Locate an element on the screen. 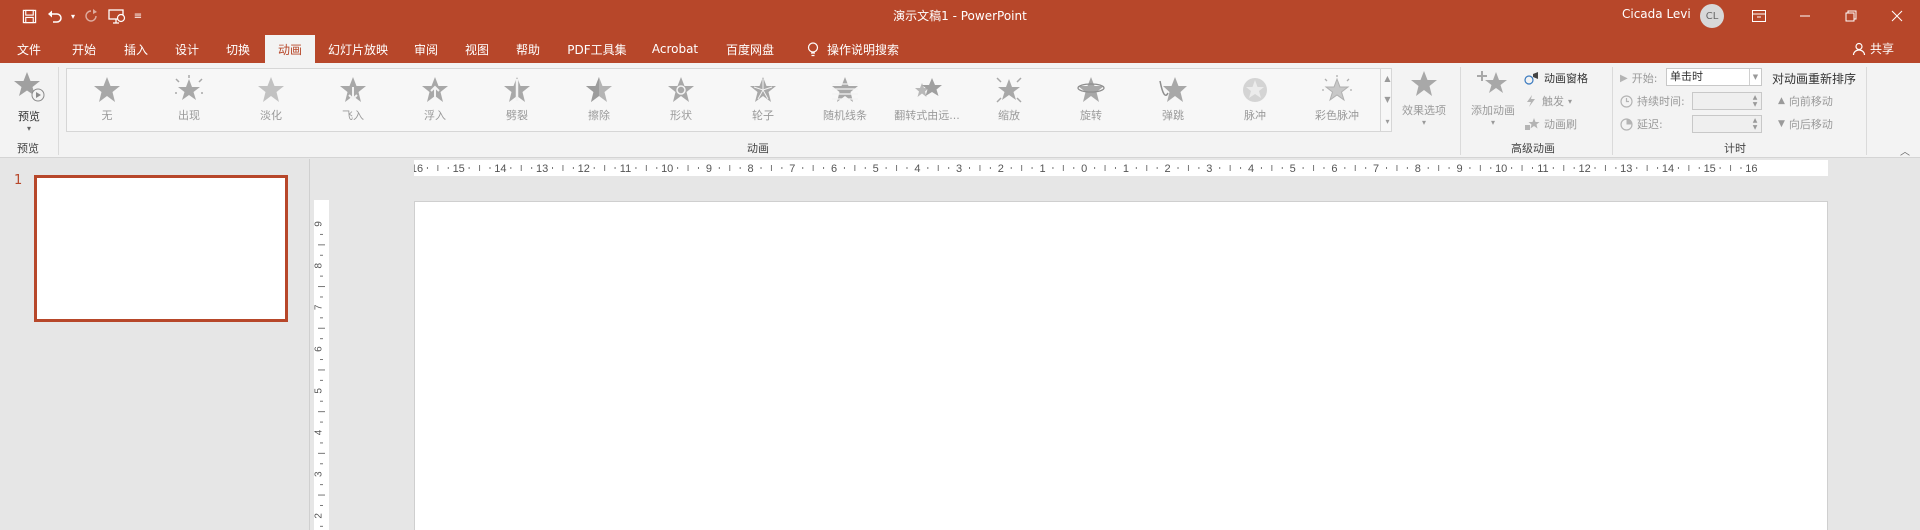 This screenshot has width=1920, height=530. animation-color-pulse: 彩色脉冲 is located at coordinates (1337, 100).